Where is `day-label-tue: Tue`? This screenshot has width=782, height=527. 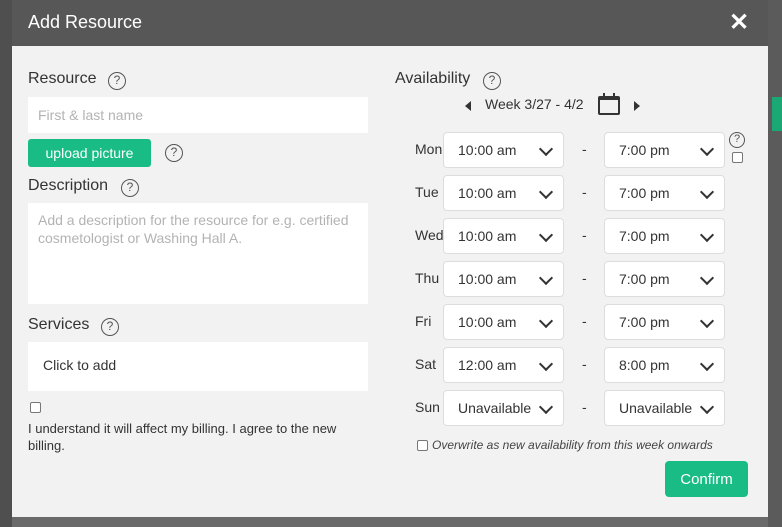
day-label-tue: Tue is located at coordinates (427, 192).